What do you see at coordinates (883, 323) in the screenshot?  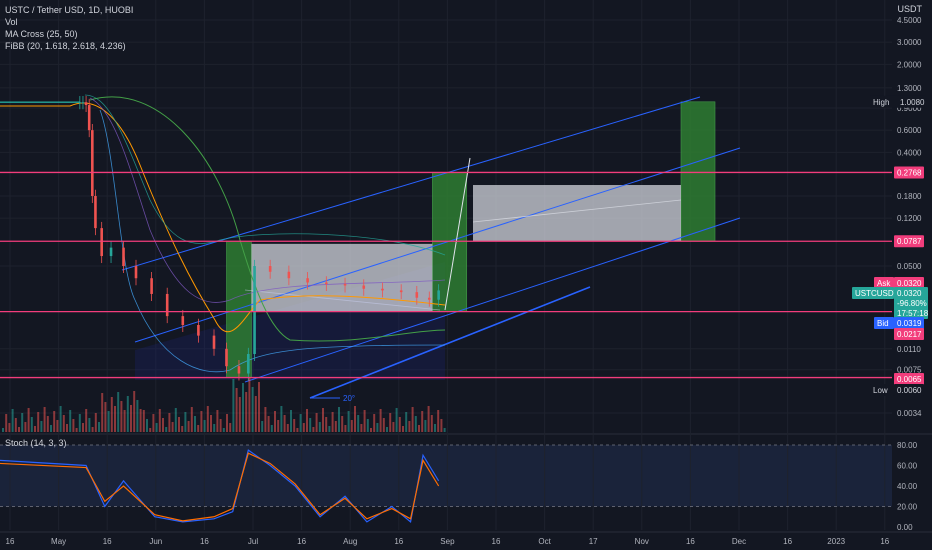 I see `bid-label: Bid` at bounding box center [883, 323].